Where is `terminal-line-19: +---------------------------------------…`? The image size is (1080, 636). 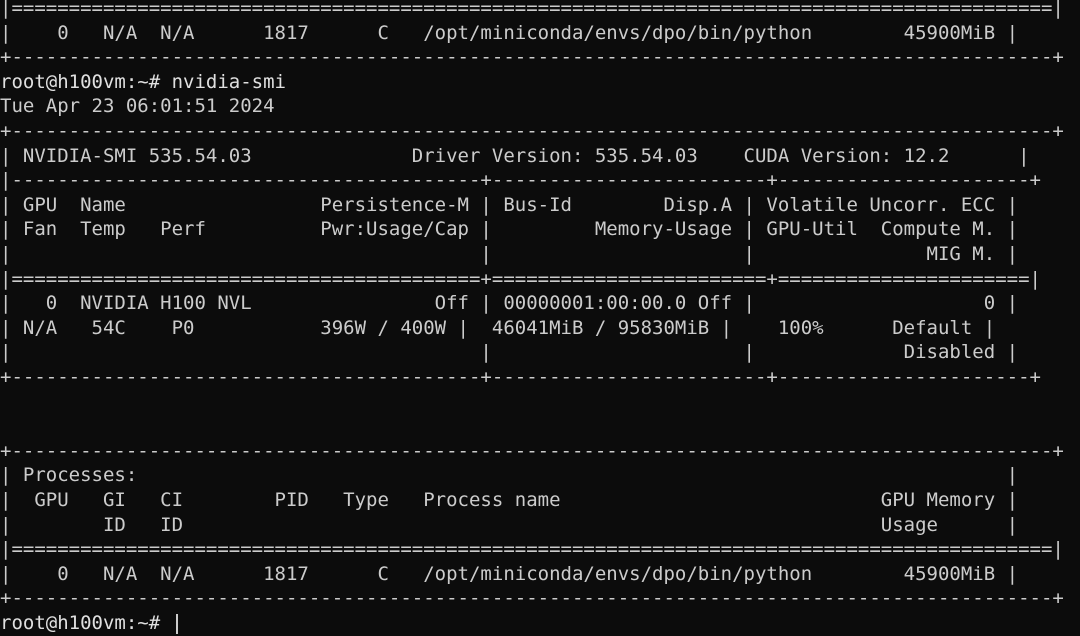
terminal-line-19: +---------------------------------------… is located at coordinates (532, 450).